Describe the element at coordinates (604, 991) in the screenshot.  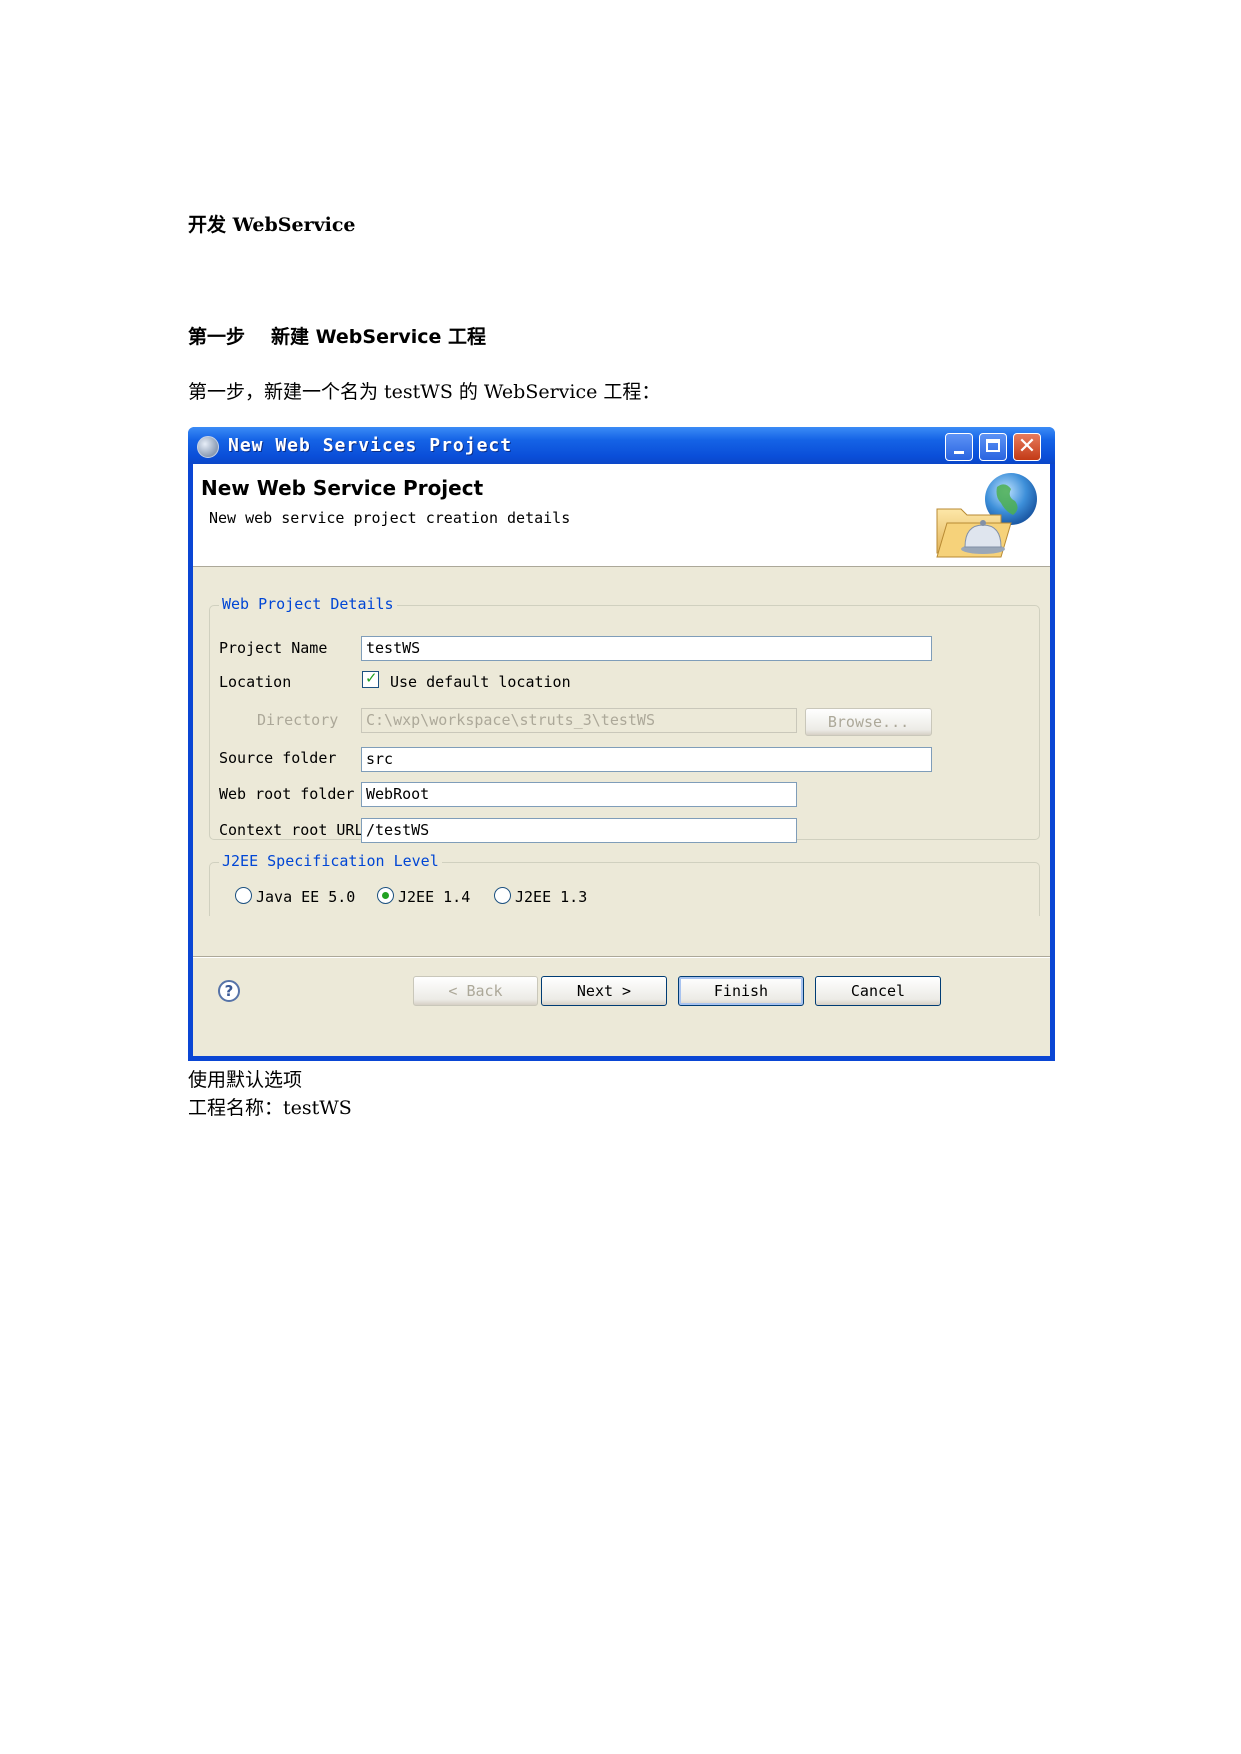
I see `next-button: Next >` at that location.